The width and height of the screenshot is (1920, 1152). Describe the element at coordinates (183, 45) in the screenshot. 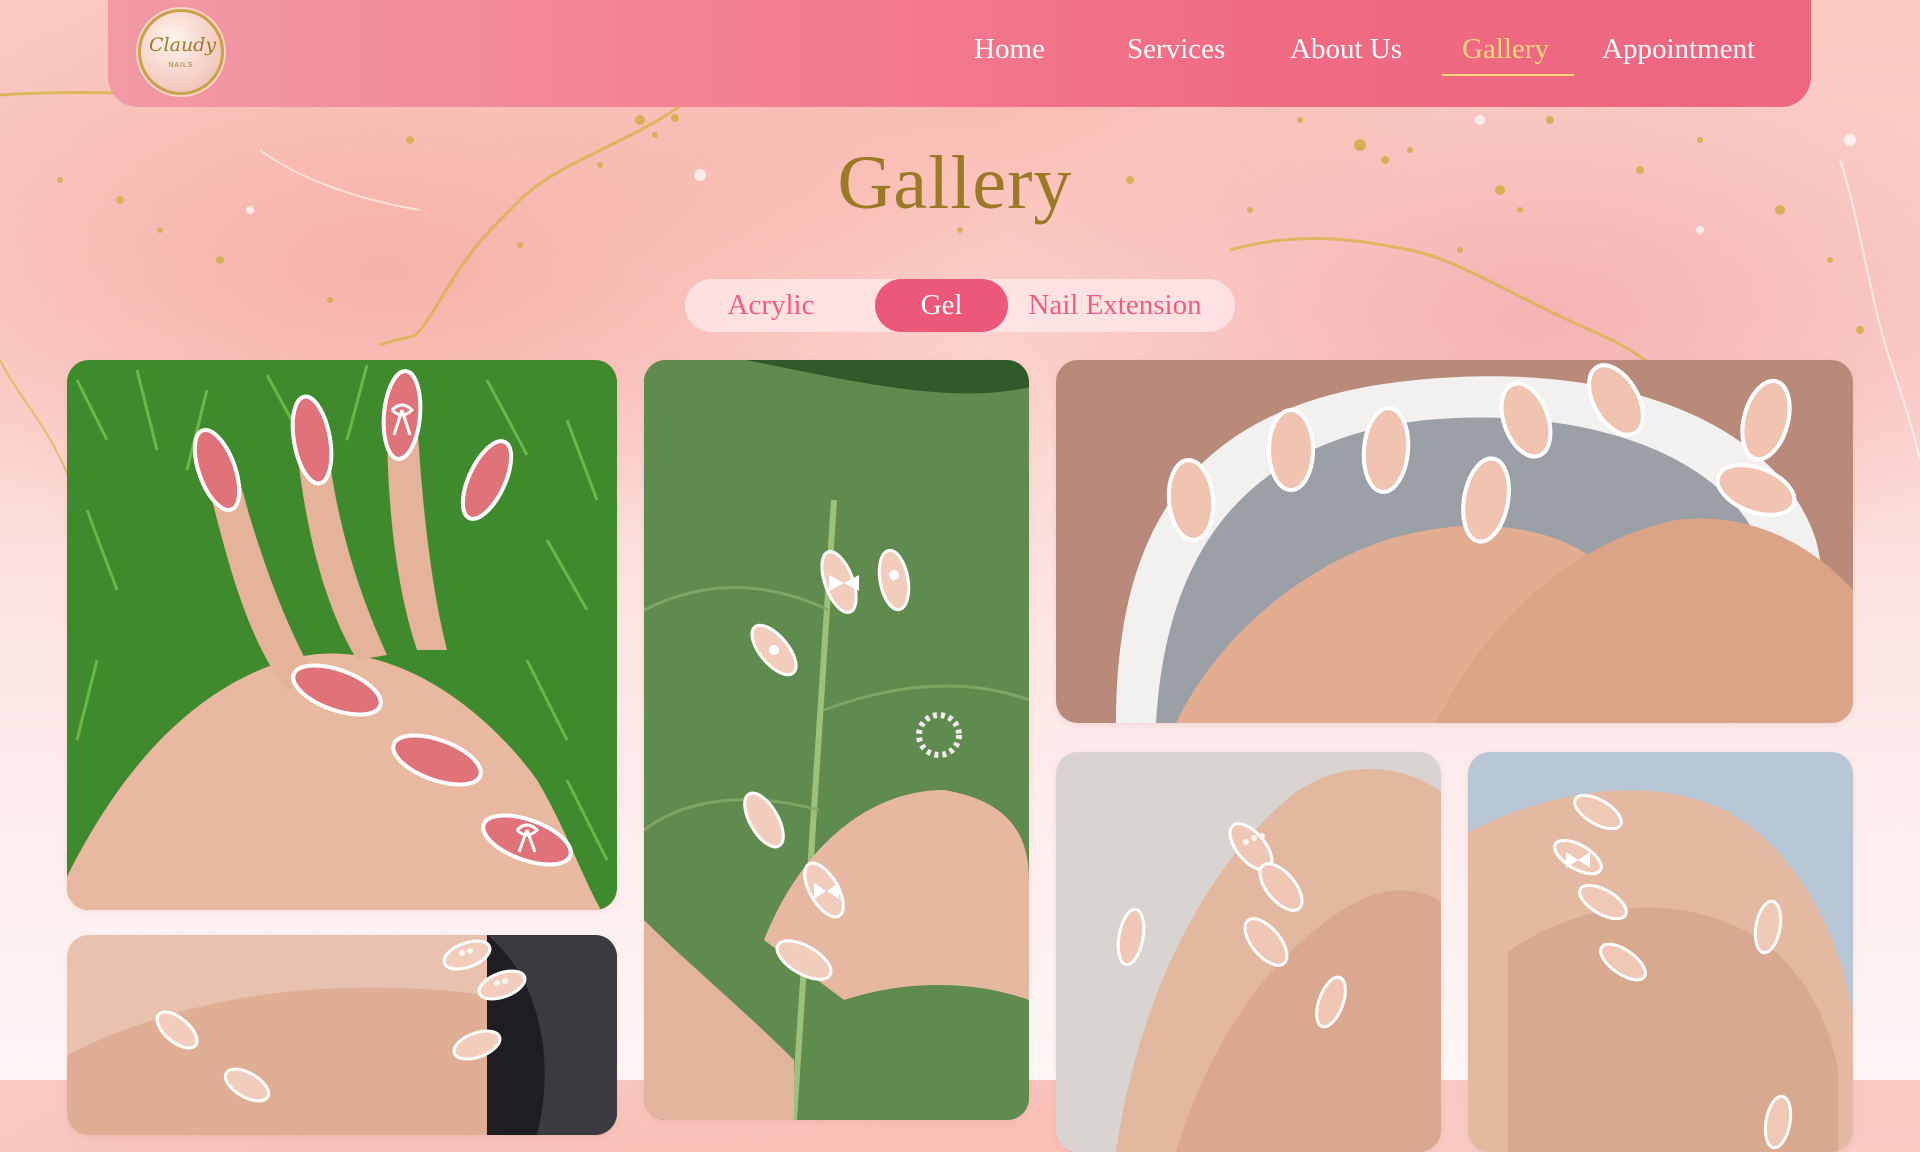

I see `logo-text: Claudy` at that location.